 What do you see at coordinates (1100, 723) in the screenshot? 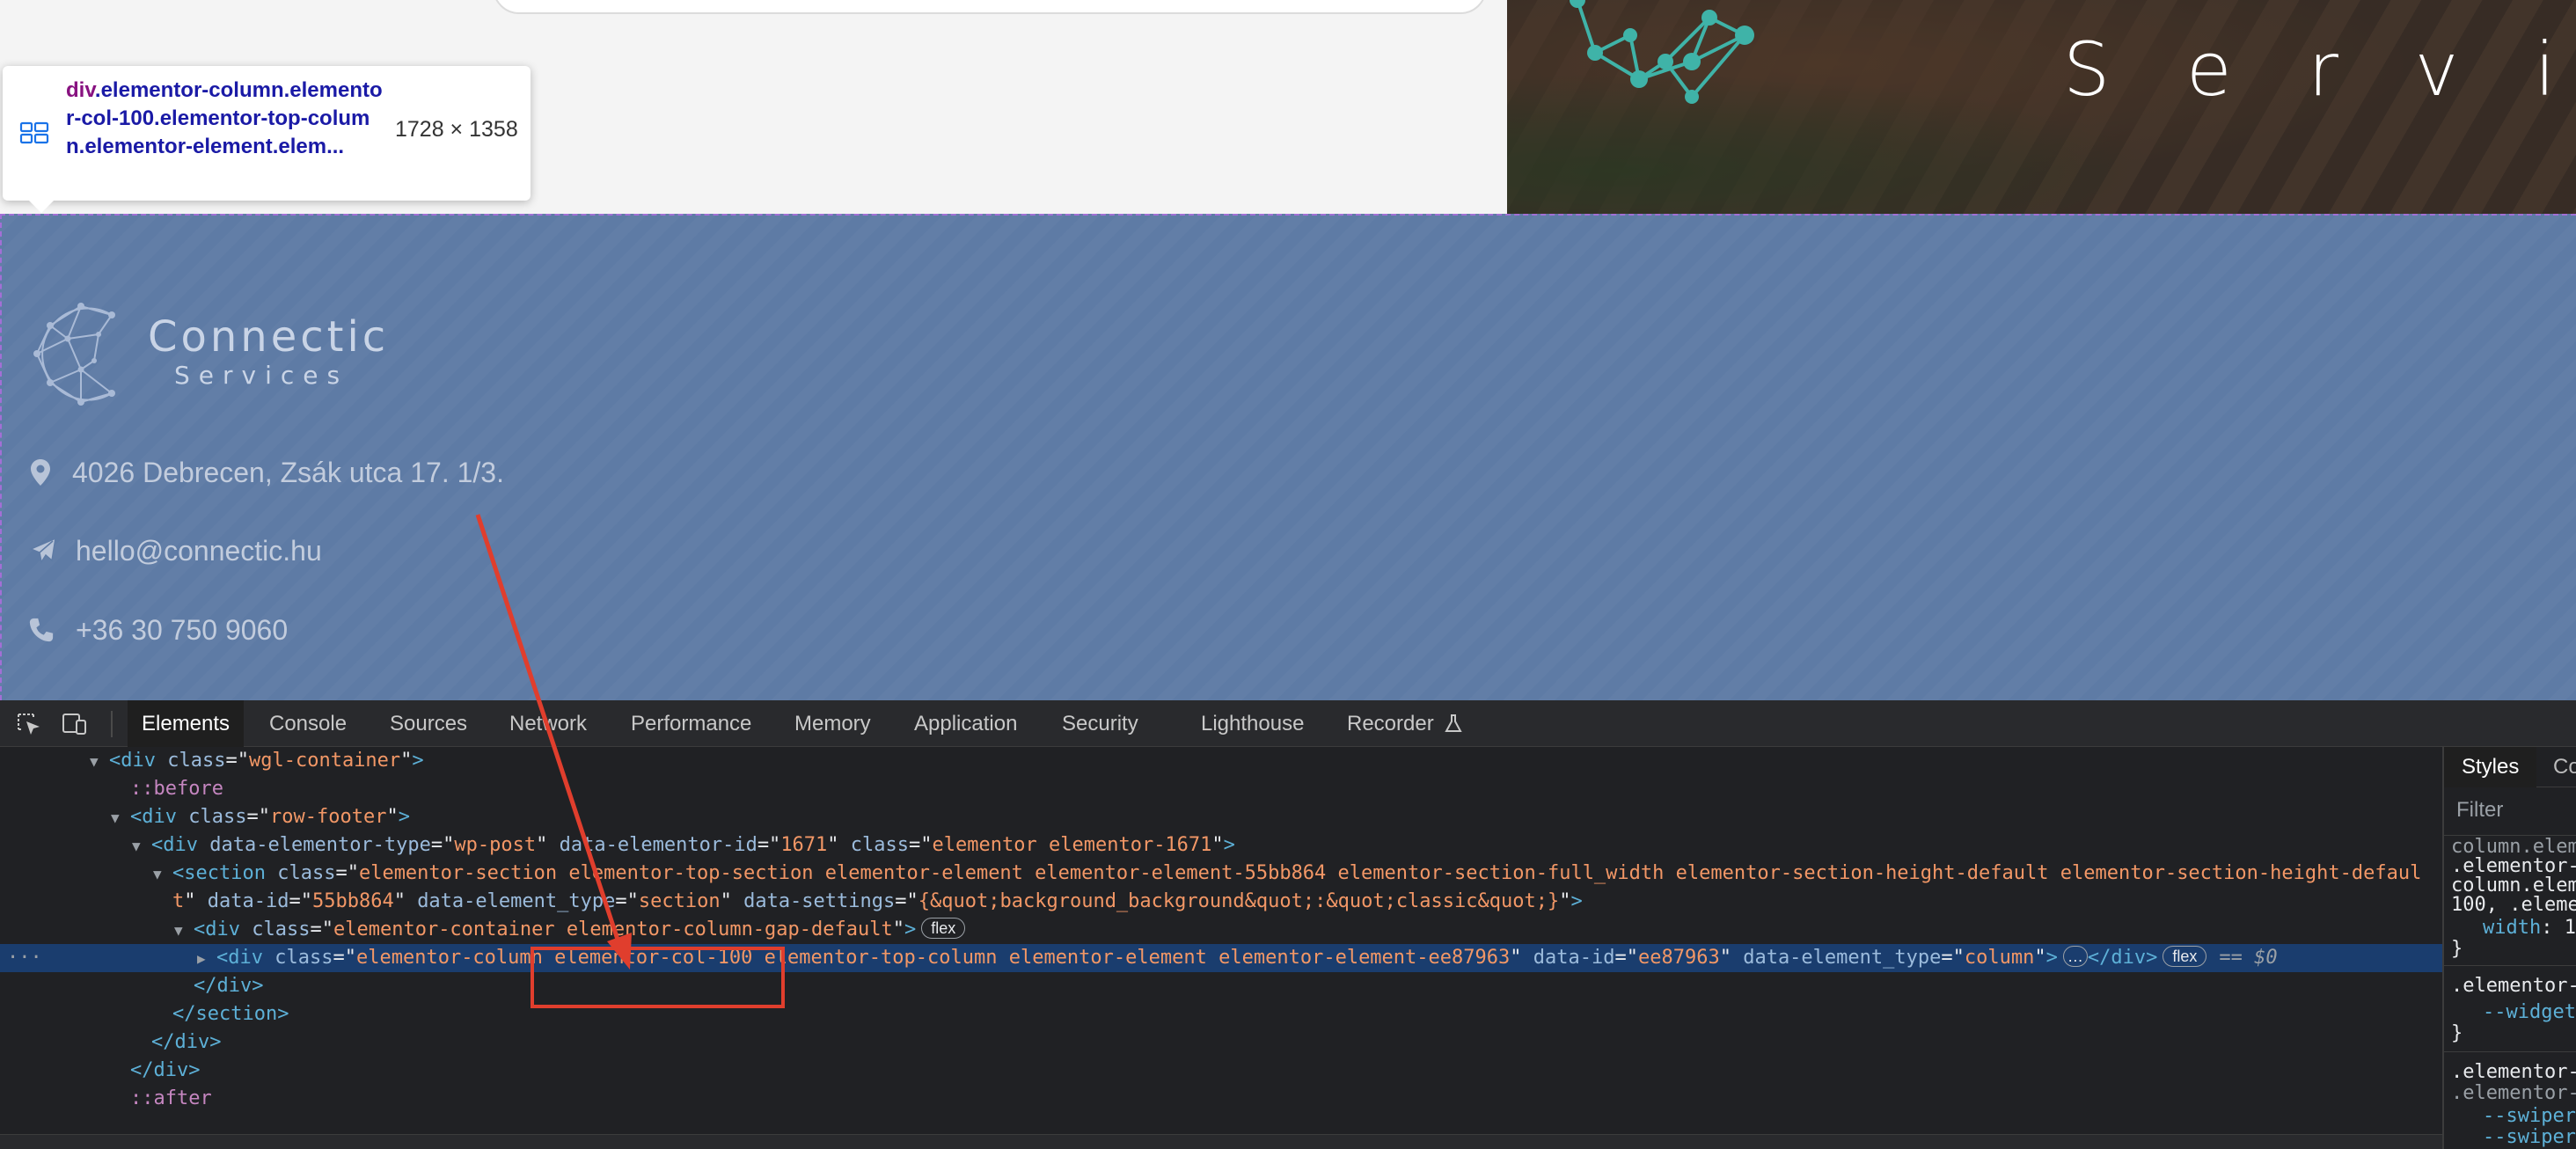
I see `tab-security: Security` at bounding box center [1100, 723].